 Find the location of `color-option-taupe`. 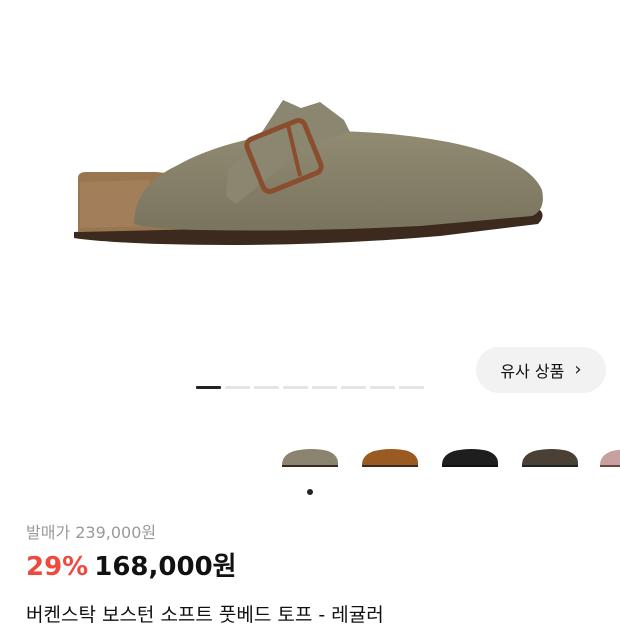

color-option-taupe is located at coordinates (310, 455).